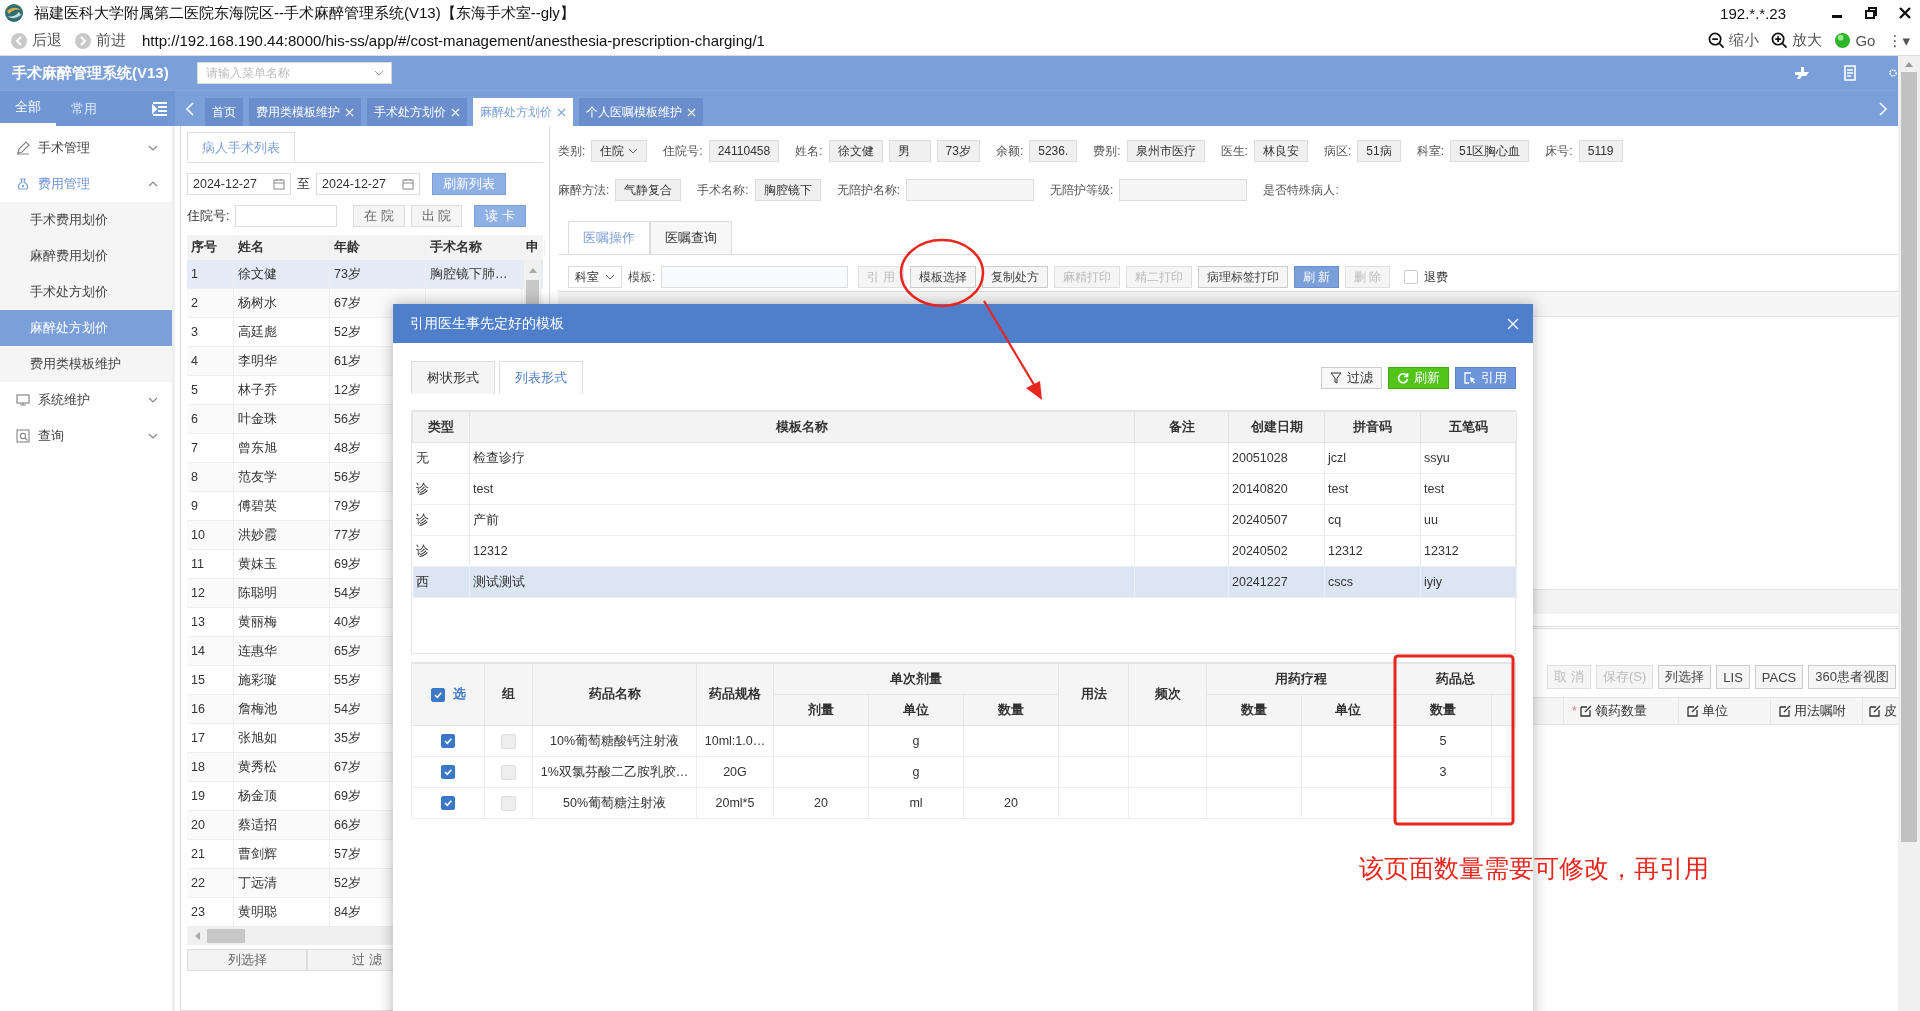 The image size is (1920, 1011). What do you see at coordinates (257, 303) in the screenshot?
I see `table-cell: 杨树水` at bounding box center [257, 303].